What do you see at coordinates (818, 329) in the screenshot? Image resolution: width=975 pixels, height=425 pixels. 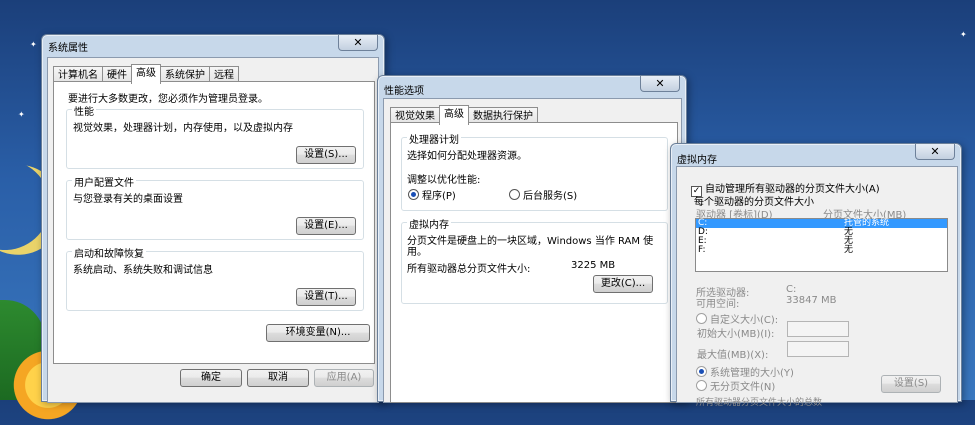 I see `initial-size-input` at bounding box center [818, 329].